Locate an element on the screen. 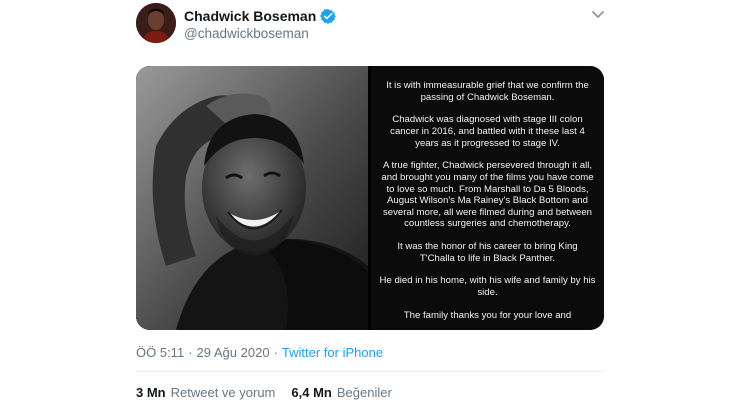 This screenshot has width=731, height=410. avatar is located at coordinates (156, 23).